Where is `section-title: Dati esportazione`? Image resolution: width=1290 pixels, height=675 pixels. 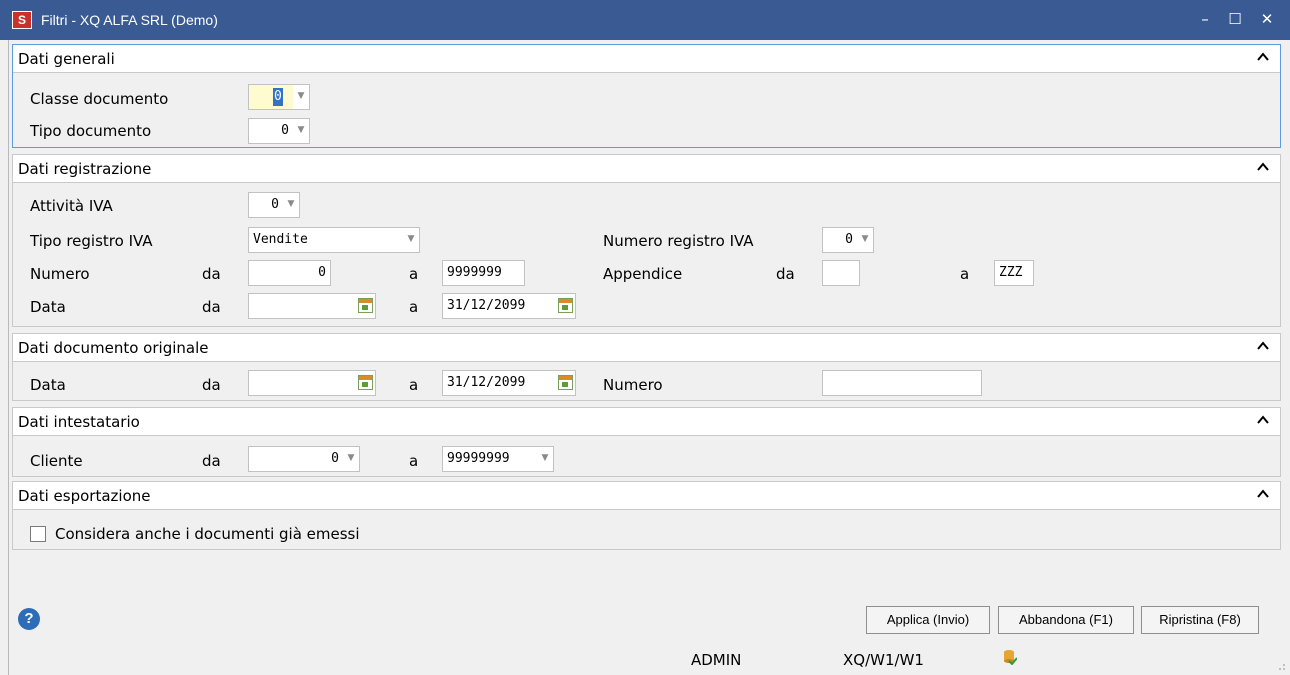
section-title: Dati esportazione is located at coordinates (84, 496).